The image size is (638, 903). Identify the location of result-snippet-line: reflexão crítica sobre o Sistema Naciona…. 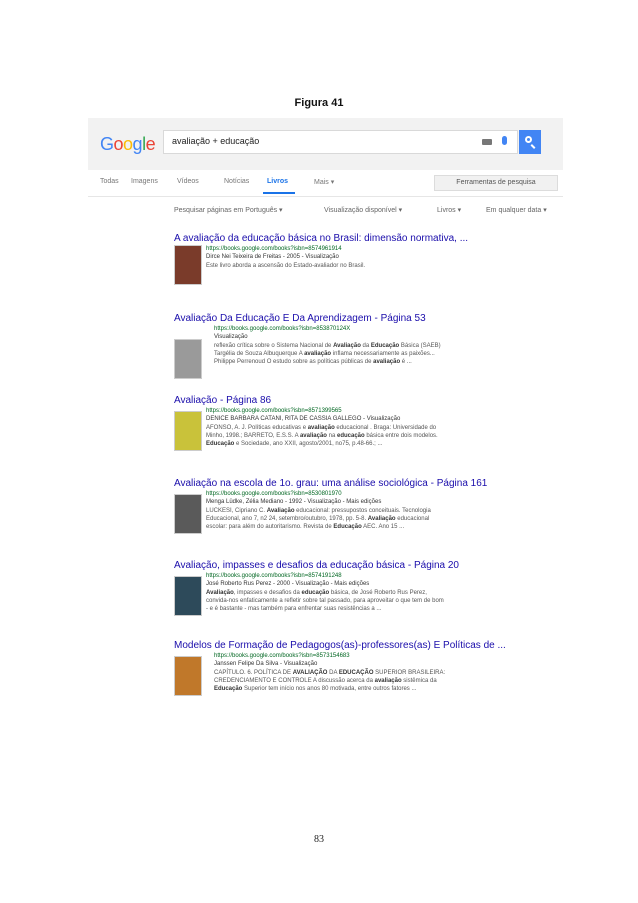
(327, 345).